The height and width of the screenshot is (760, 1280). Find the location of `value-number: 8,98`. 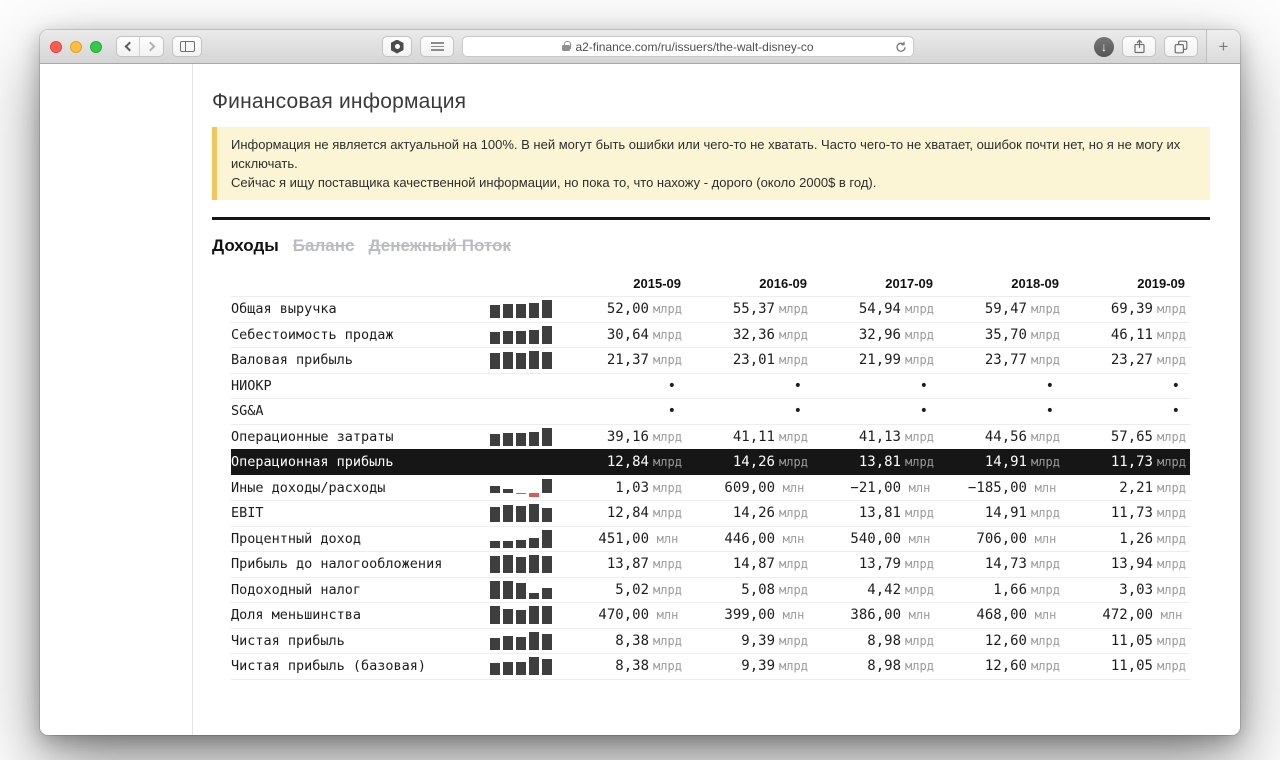

value-number: 8,98 is located at coordinates (884, 640).